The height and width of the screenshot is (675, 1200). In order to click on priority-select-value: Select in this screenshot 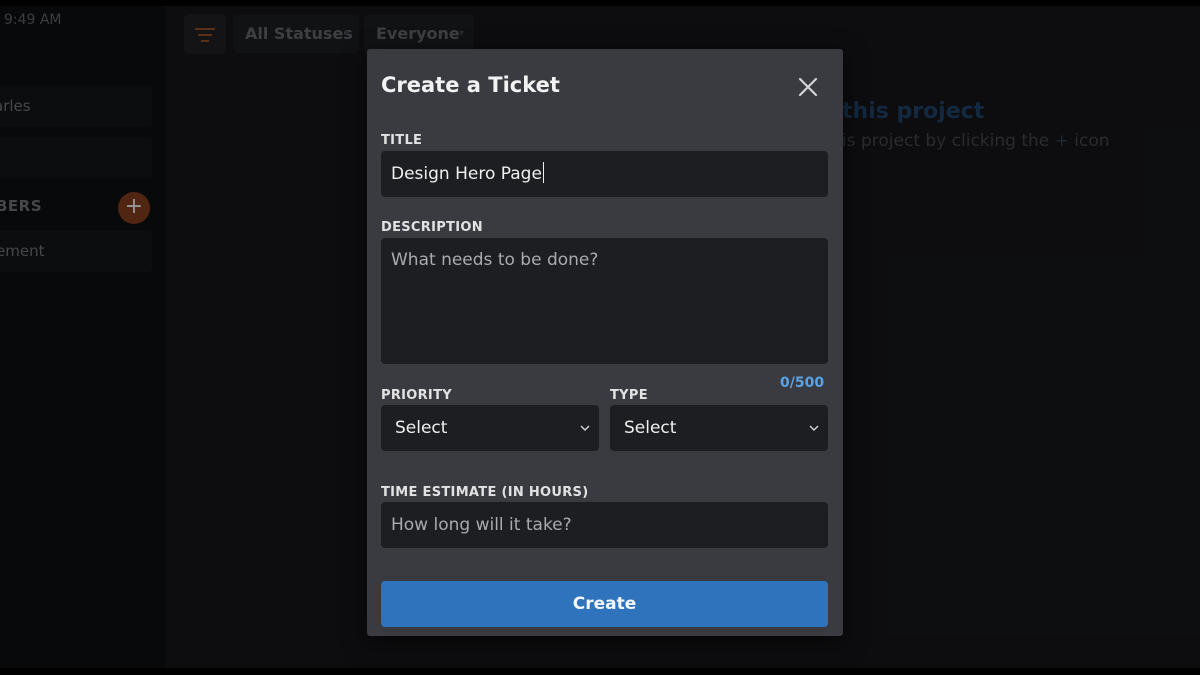, I will do `click(421, 428)`.